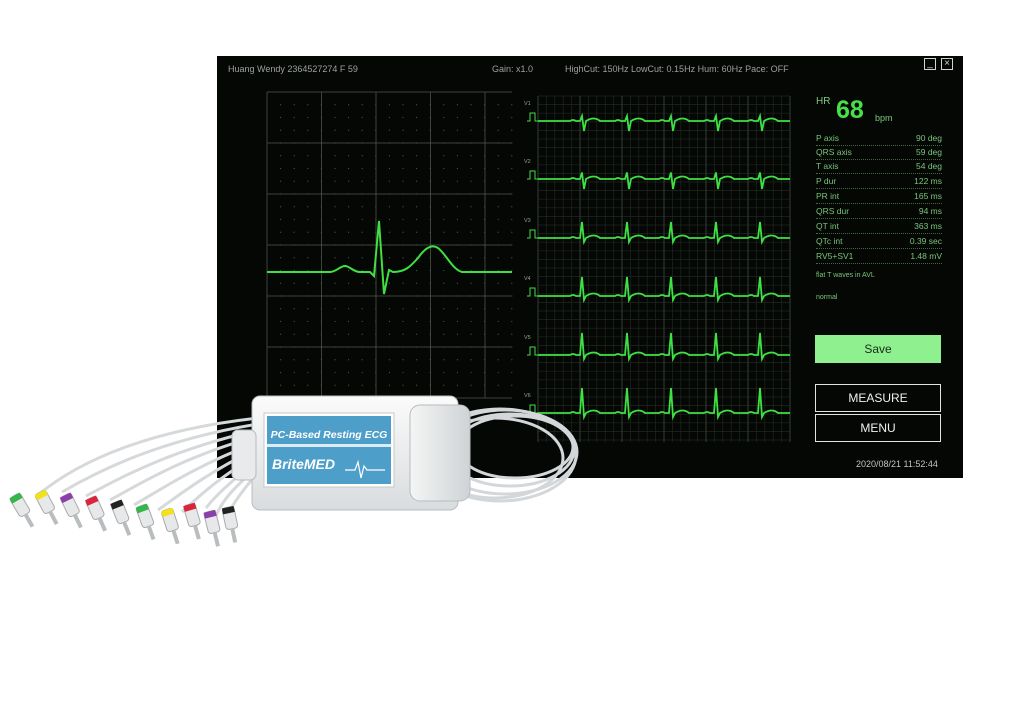  I want to click on device-cap, so click(440, 453).